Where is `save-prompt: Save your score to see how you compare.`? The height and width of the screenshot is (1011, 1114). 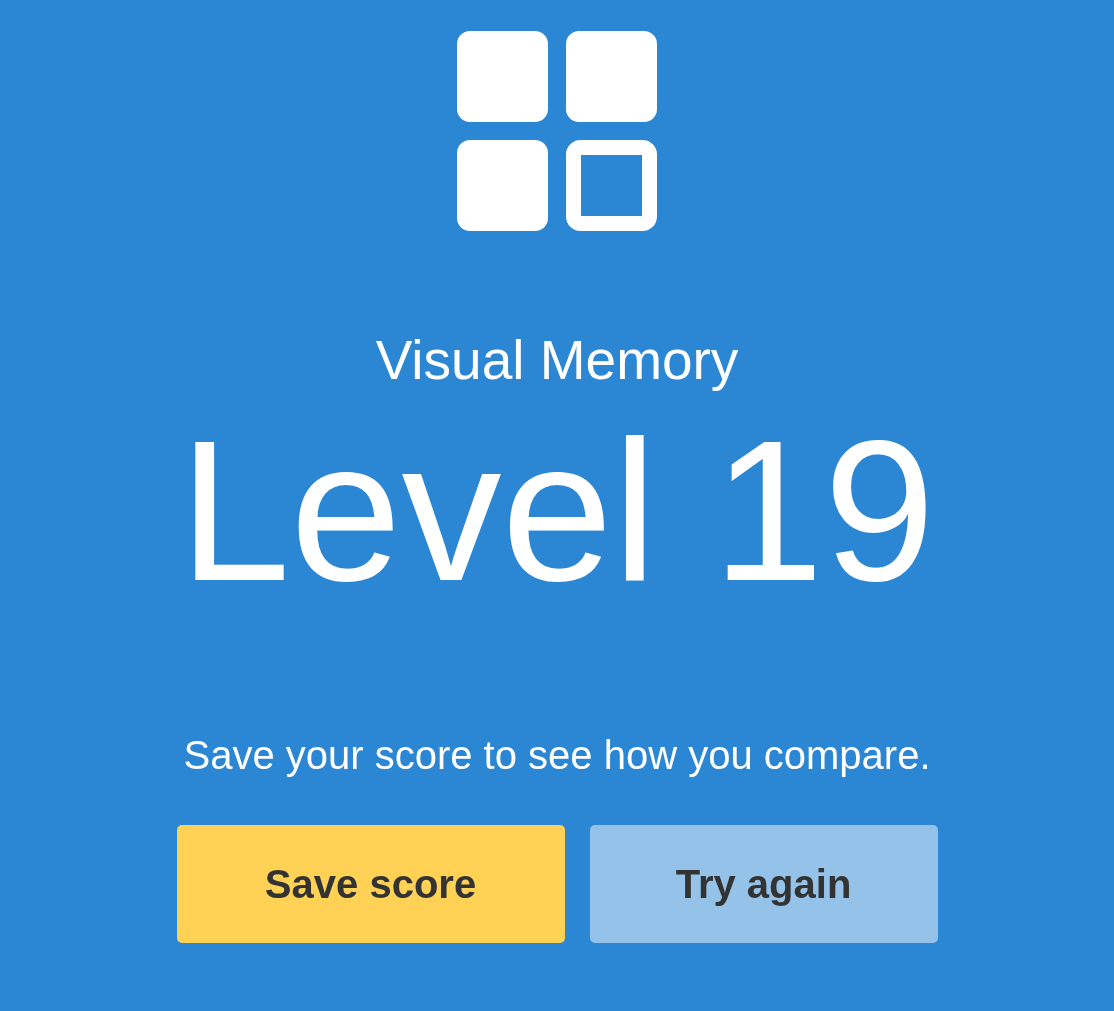 save-prompt: Save your score to see how you compare. is located at coordinates (557, 755).